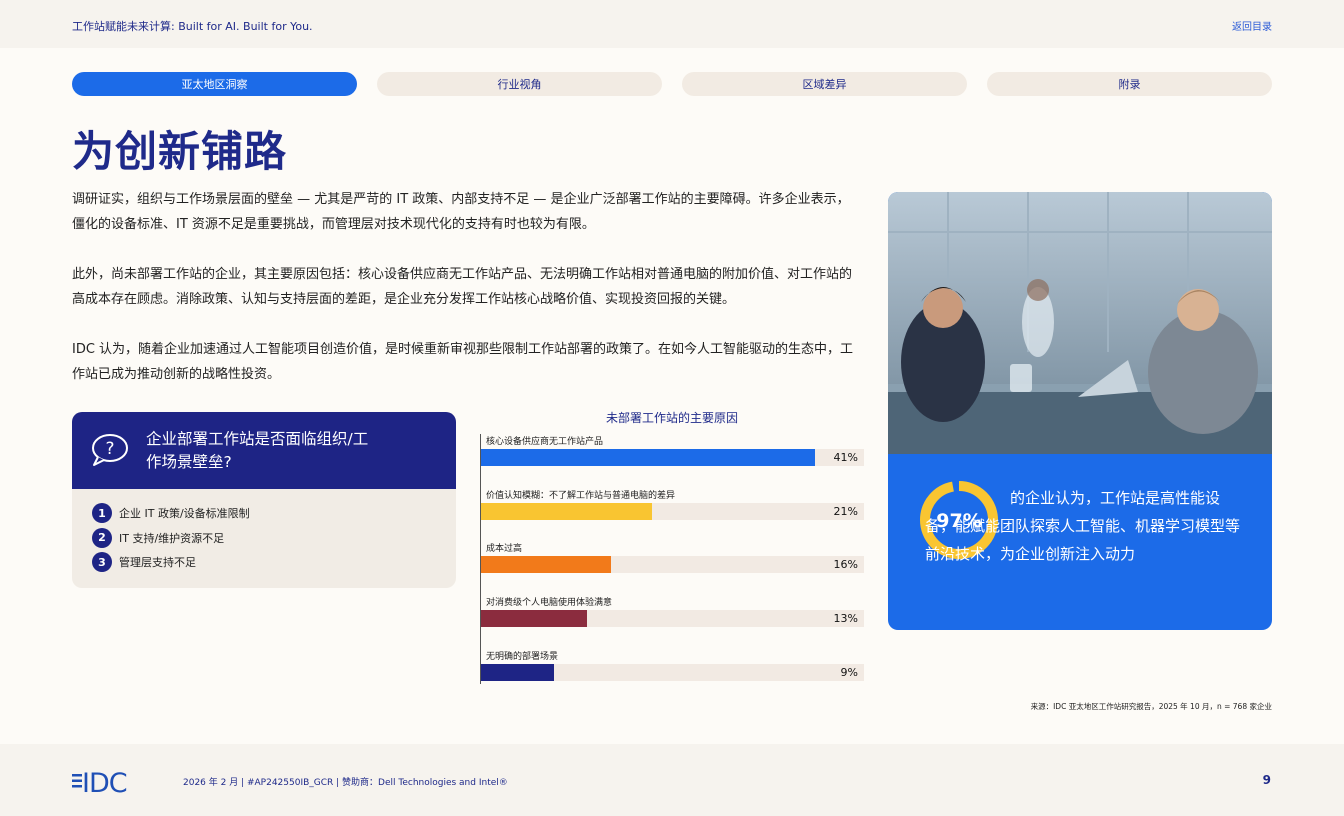  I want to click on bar-value-label: 41%, so click(845, 457).